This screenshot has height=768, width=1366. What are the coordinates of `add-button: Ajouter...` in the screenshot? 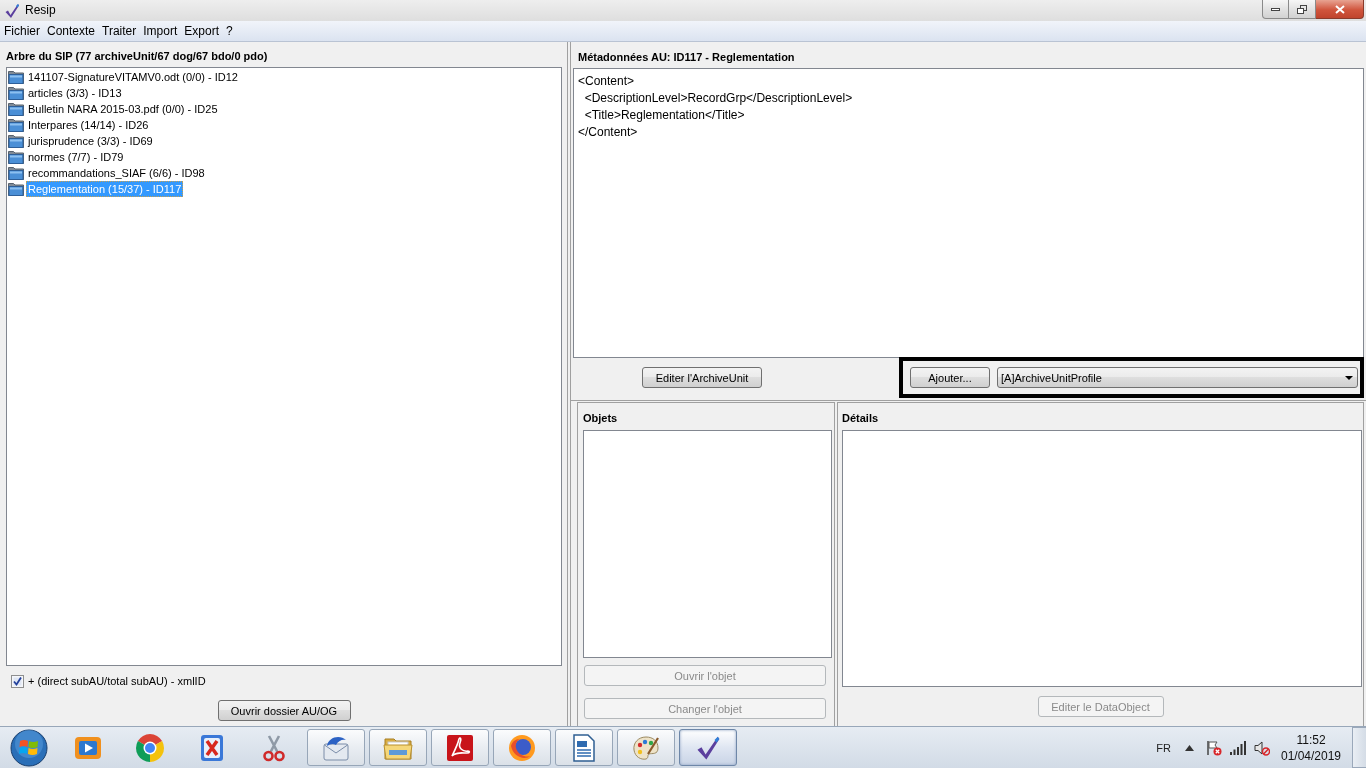 It's located at (950, 377).